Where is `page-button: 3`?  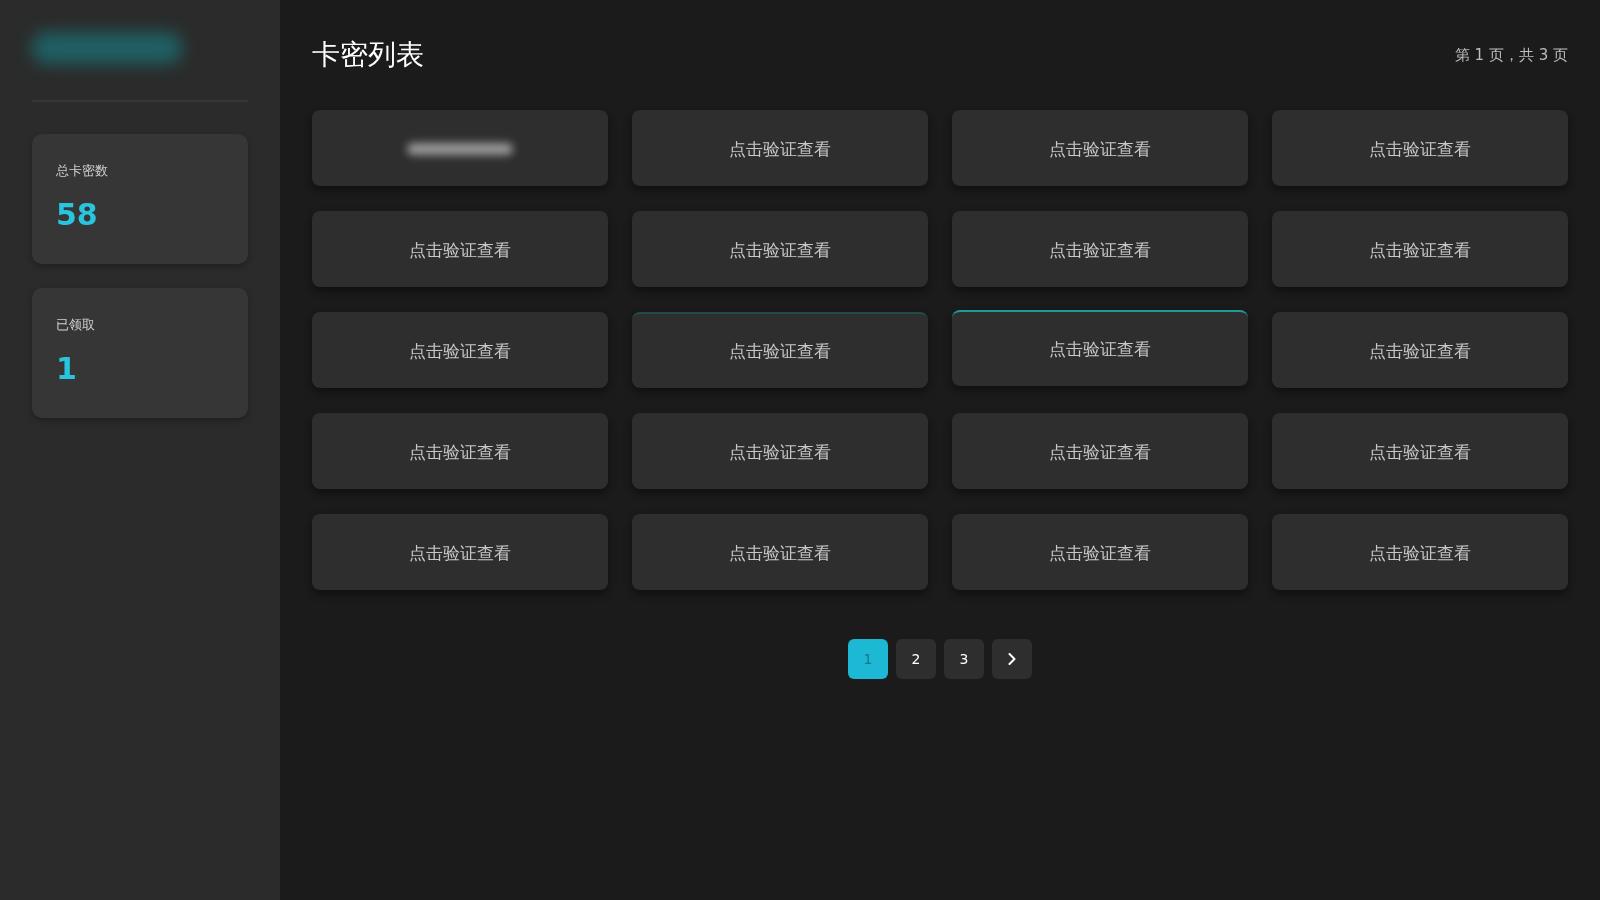 page-button: 3 is located at coordinates (964, 659).